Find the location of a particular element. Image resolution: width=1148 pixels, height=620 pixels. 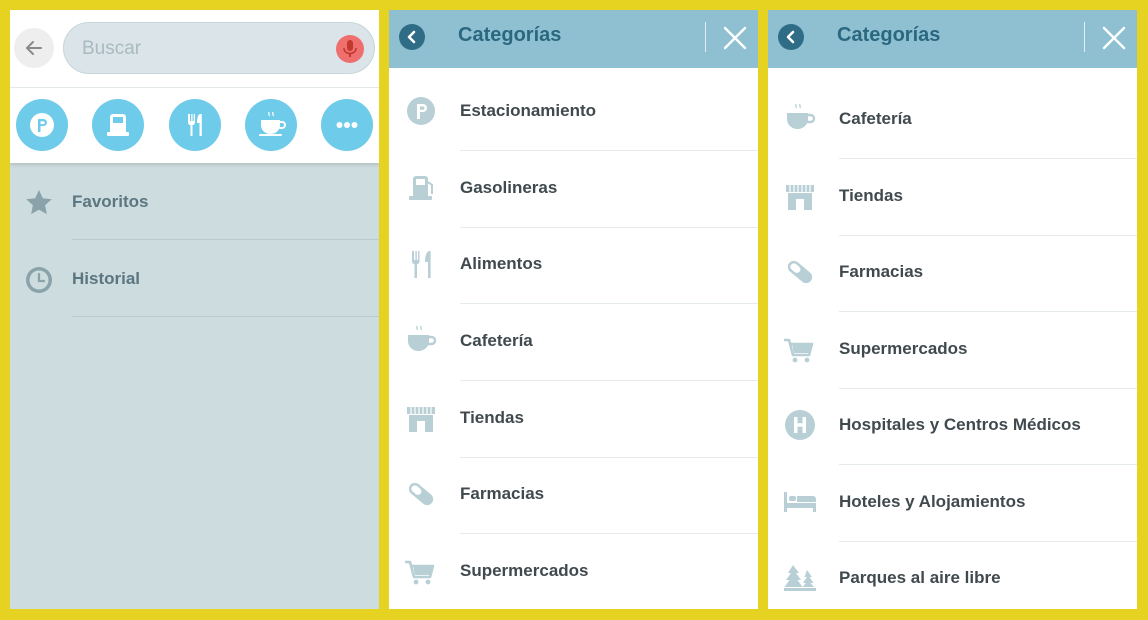

search-header is located at coordinates (194, 86).